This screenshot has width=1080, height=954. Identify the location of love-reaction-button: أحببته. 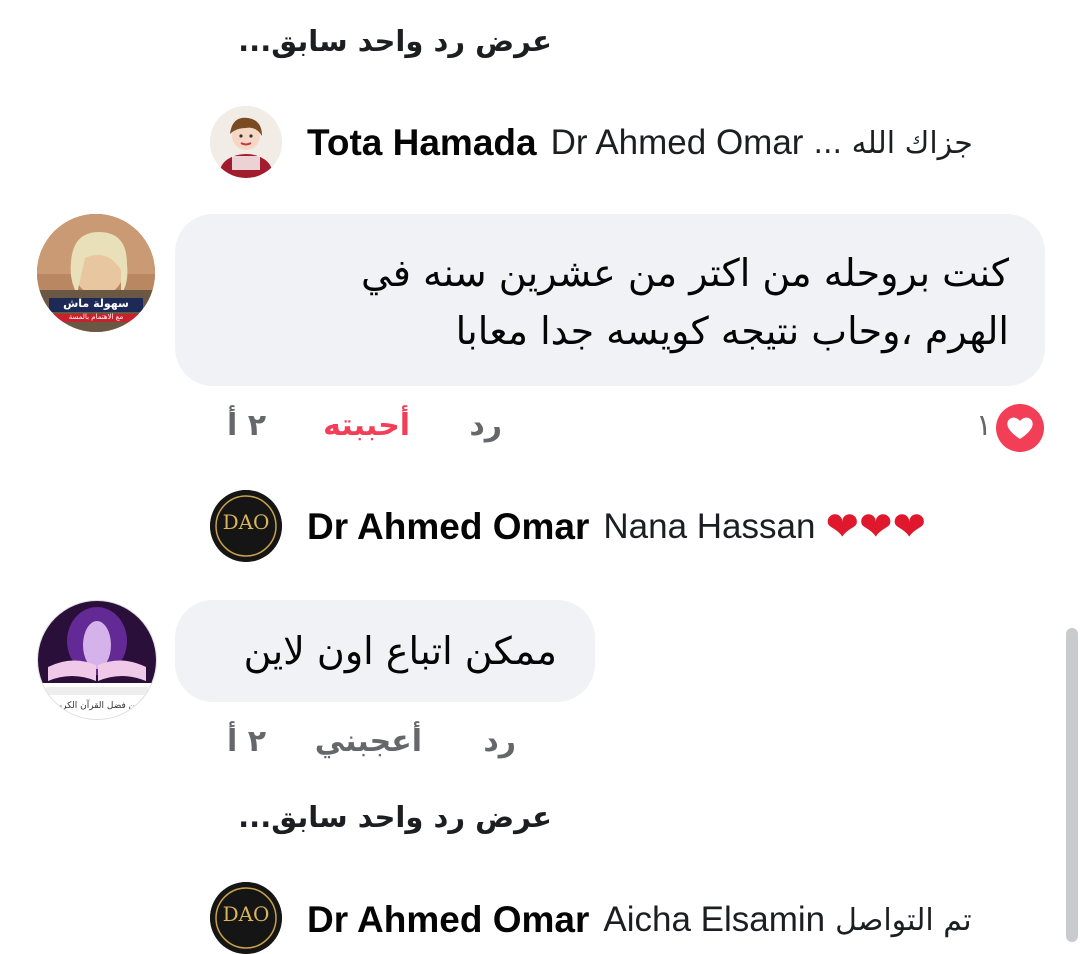
(355, 425).